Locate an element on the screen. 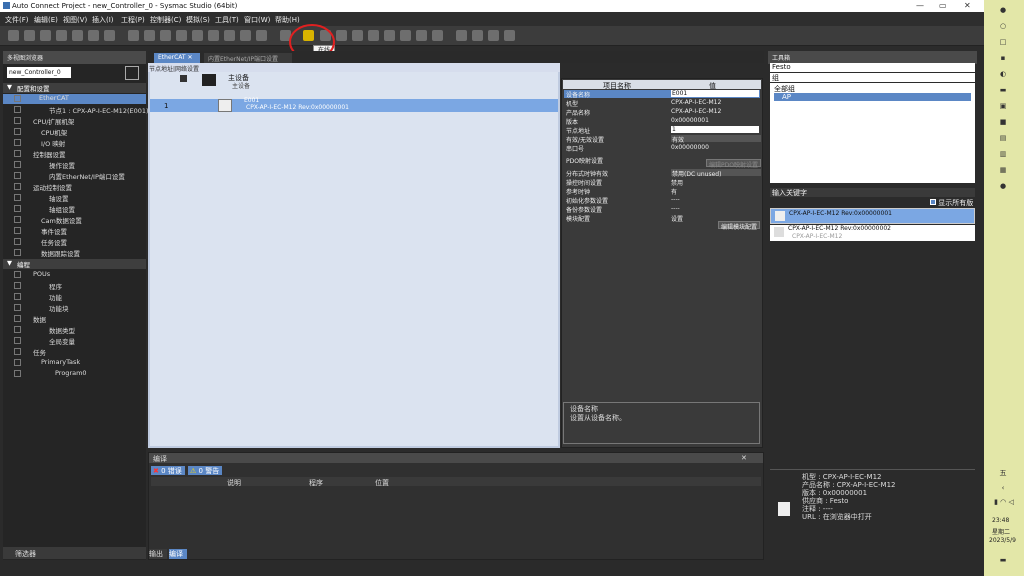  vendor-select: Festo is located at coordinates (872, 67).